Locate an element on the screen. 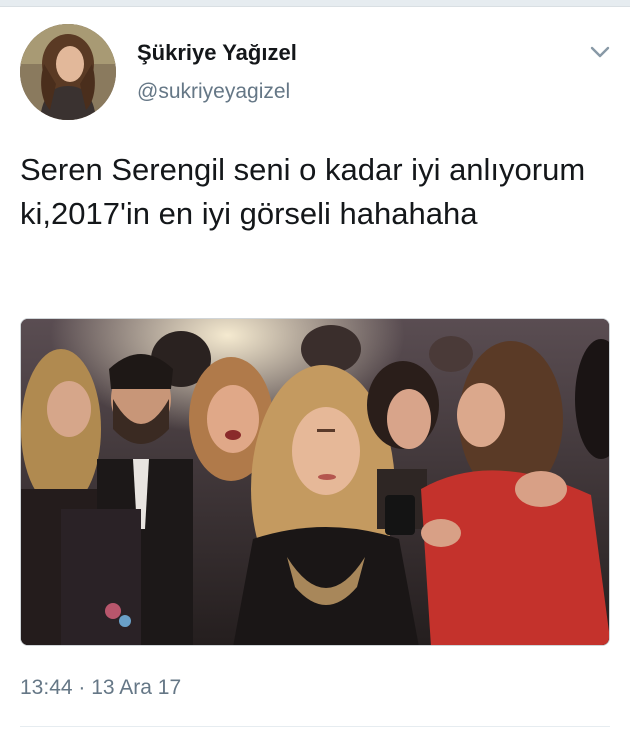 This screenshot has width=630, height=737. top-divider is located at coordinates (315, 3).